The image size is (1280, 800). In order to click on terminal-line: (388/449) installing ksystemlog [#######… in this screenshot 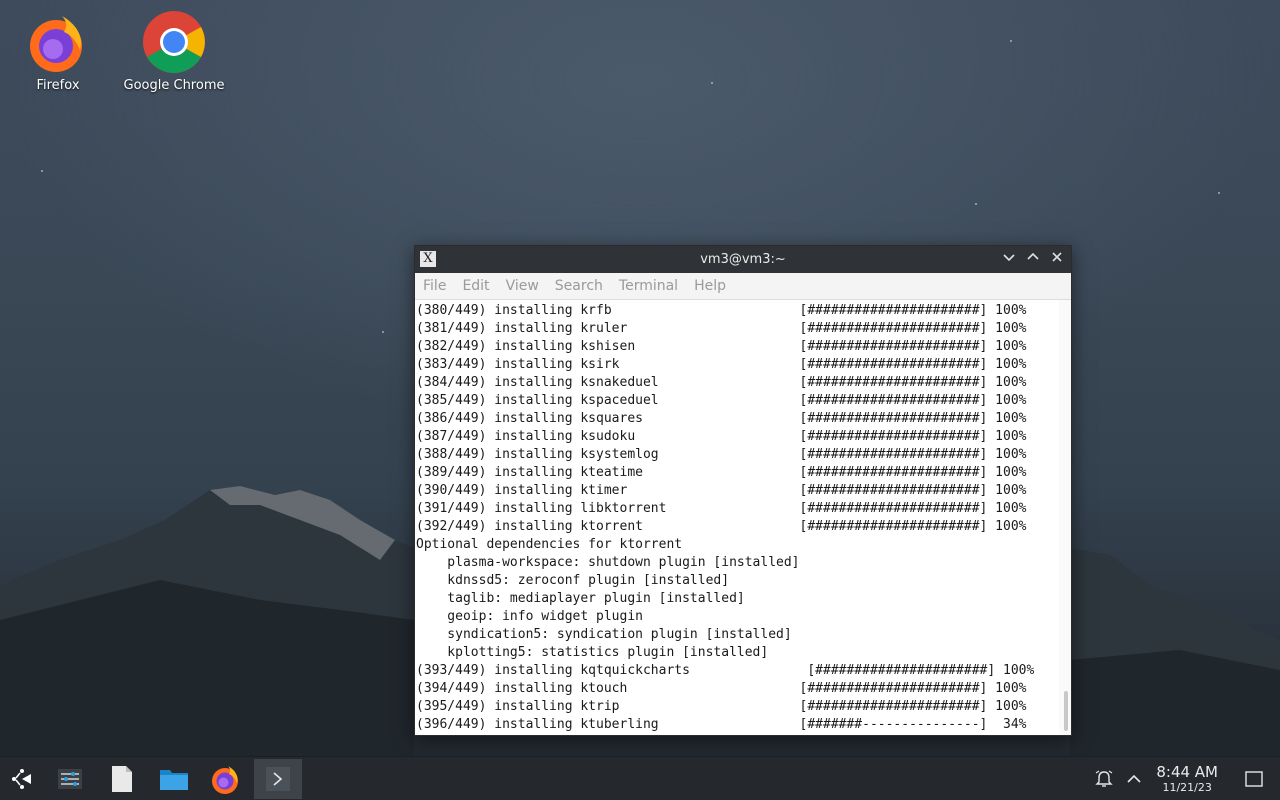, I will do `click(721, 454)`.